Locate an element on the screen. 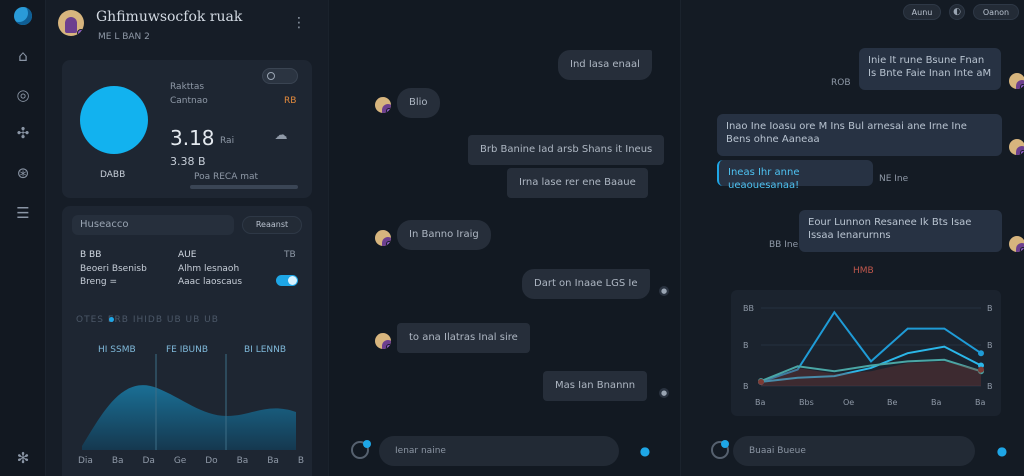 The image size is (1024, 476). x-tick: B is located at coordinates (300, 461).